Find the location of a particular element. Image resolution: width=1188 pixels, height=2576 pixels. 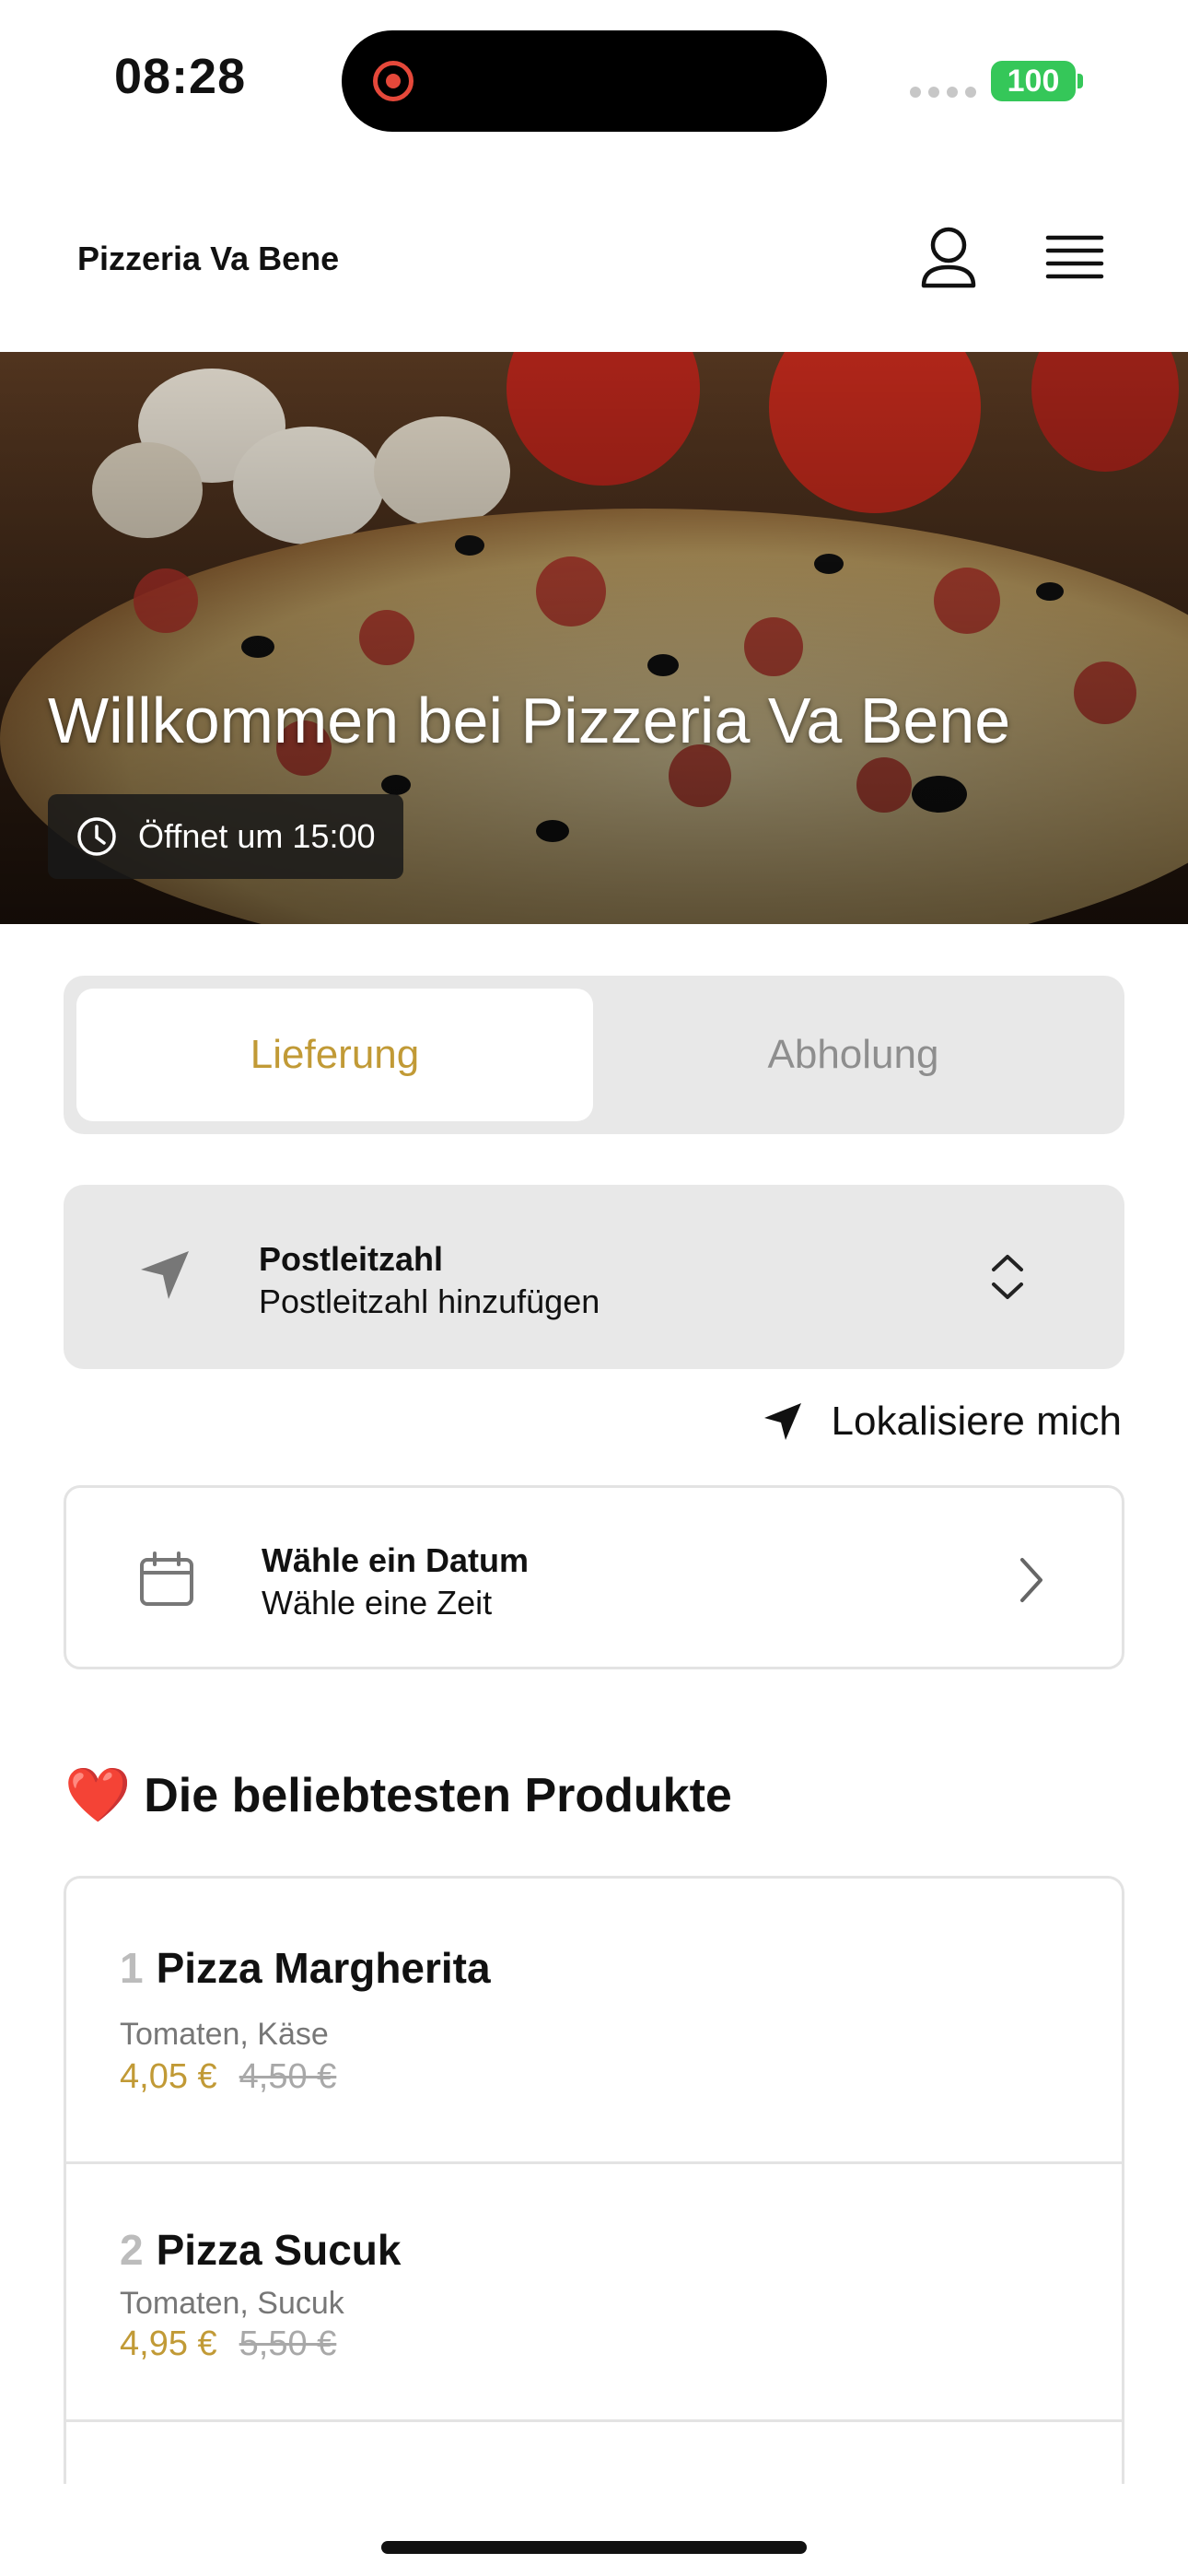

popular-products-title: Die beliebtesten Produkte is located at coordinates (438, 1795).